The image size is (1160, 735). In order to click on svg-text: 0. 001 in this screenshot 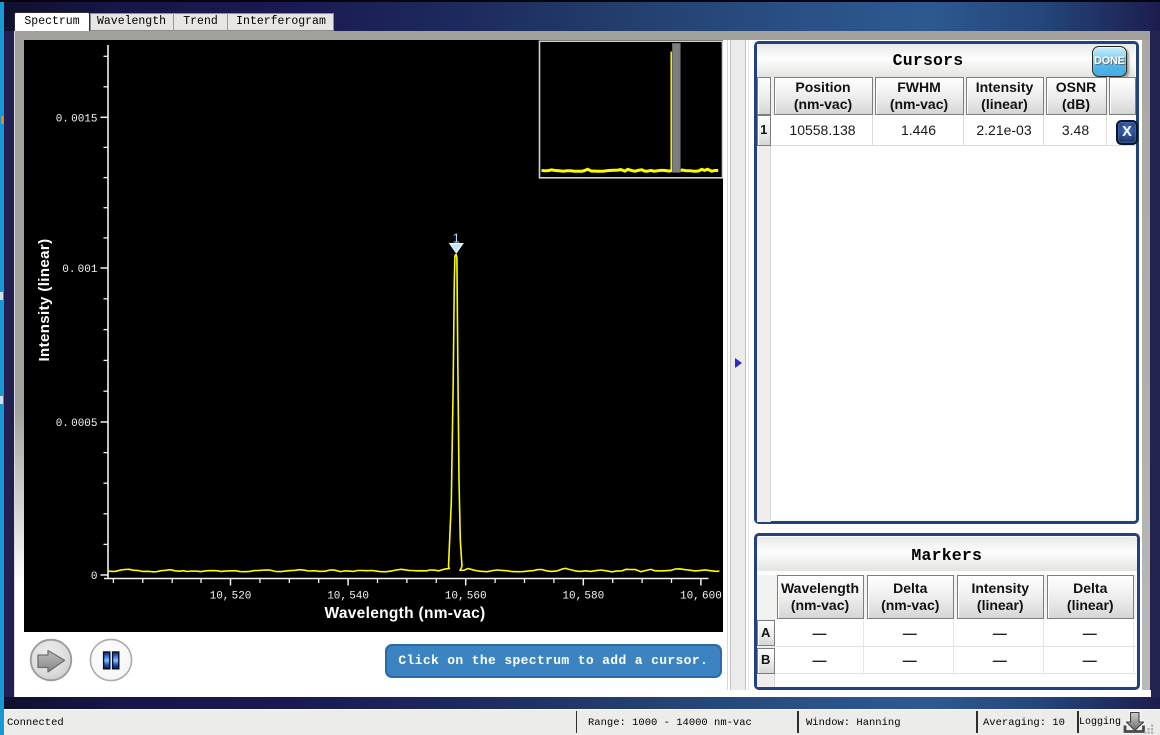, I will do `click(80, 270)`.